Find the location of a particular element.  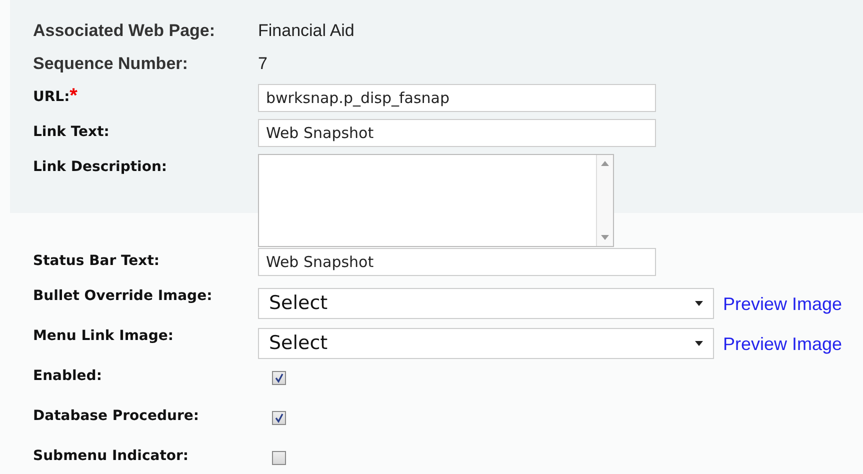

field-label: Link Description: is located at coordinates (100, 167).